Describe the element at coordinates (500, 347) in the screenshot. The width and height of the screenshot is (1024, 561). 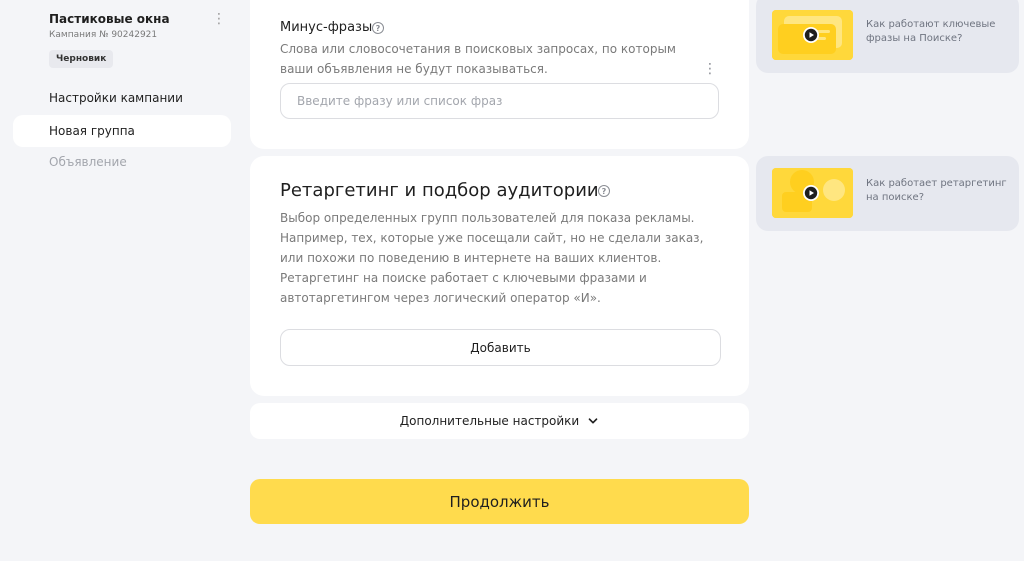
I see `add-audience-button: Добавить` at that location.